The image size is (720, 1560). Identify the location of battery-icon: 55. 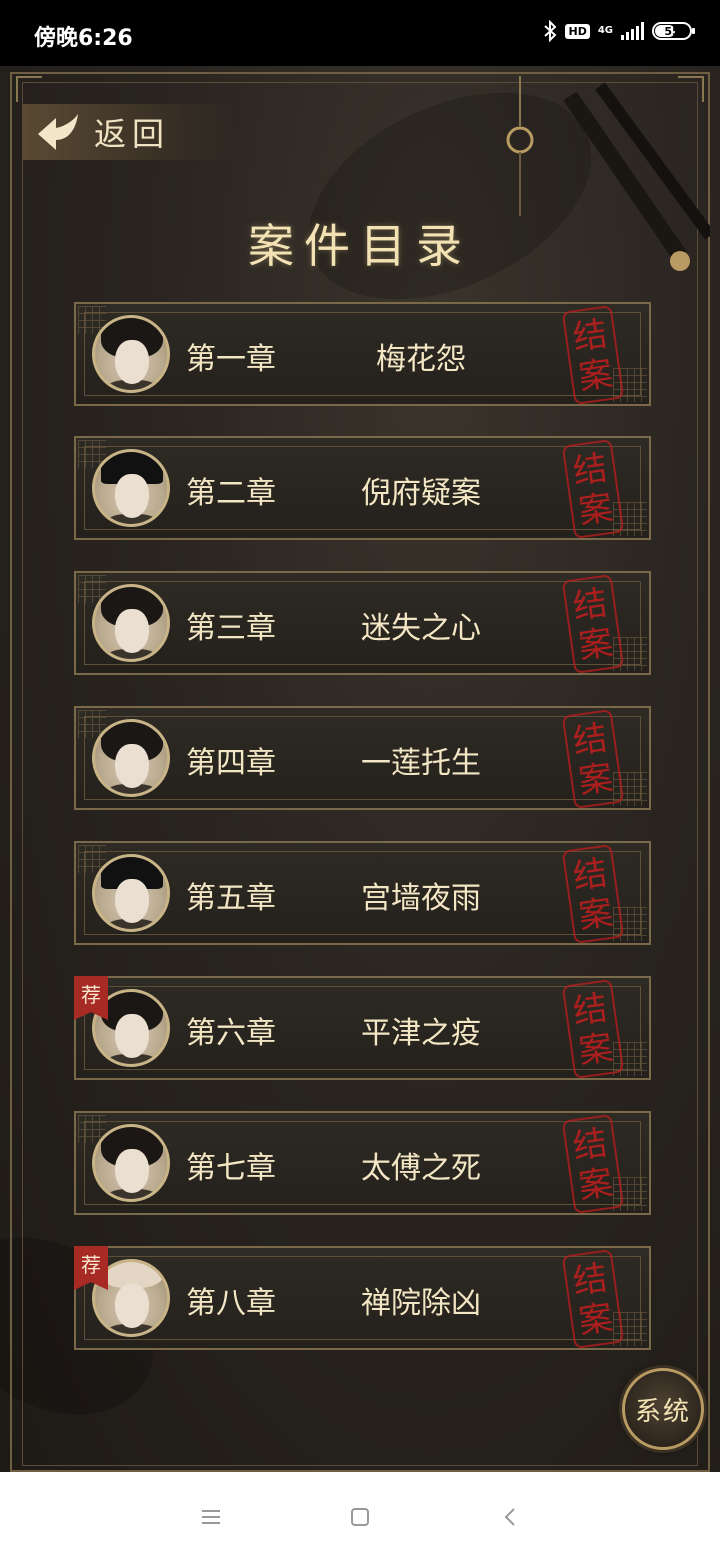
(673, 31).